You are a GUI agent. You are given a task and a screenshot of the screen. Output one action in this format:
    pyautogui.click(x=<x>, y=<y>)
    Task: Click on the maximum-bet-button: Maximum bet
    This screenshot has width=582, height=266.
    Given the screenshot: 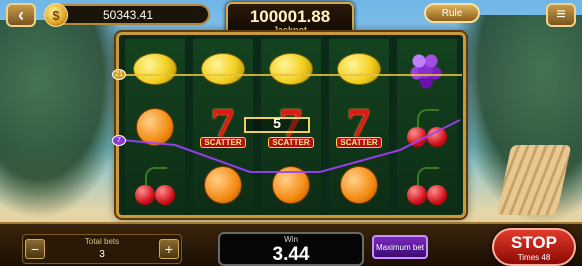 What is the action you would take?
    pyautogui.click(x=400, y=247)
    